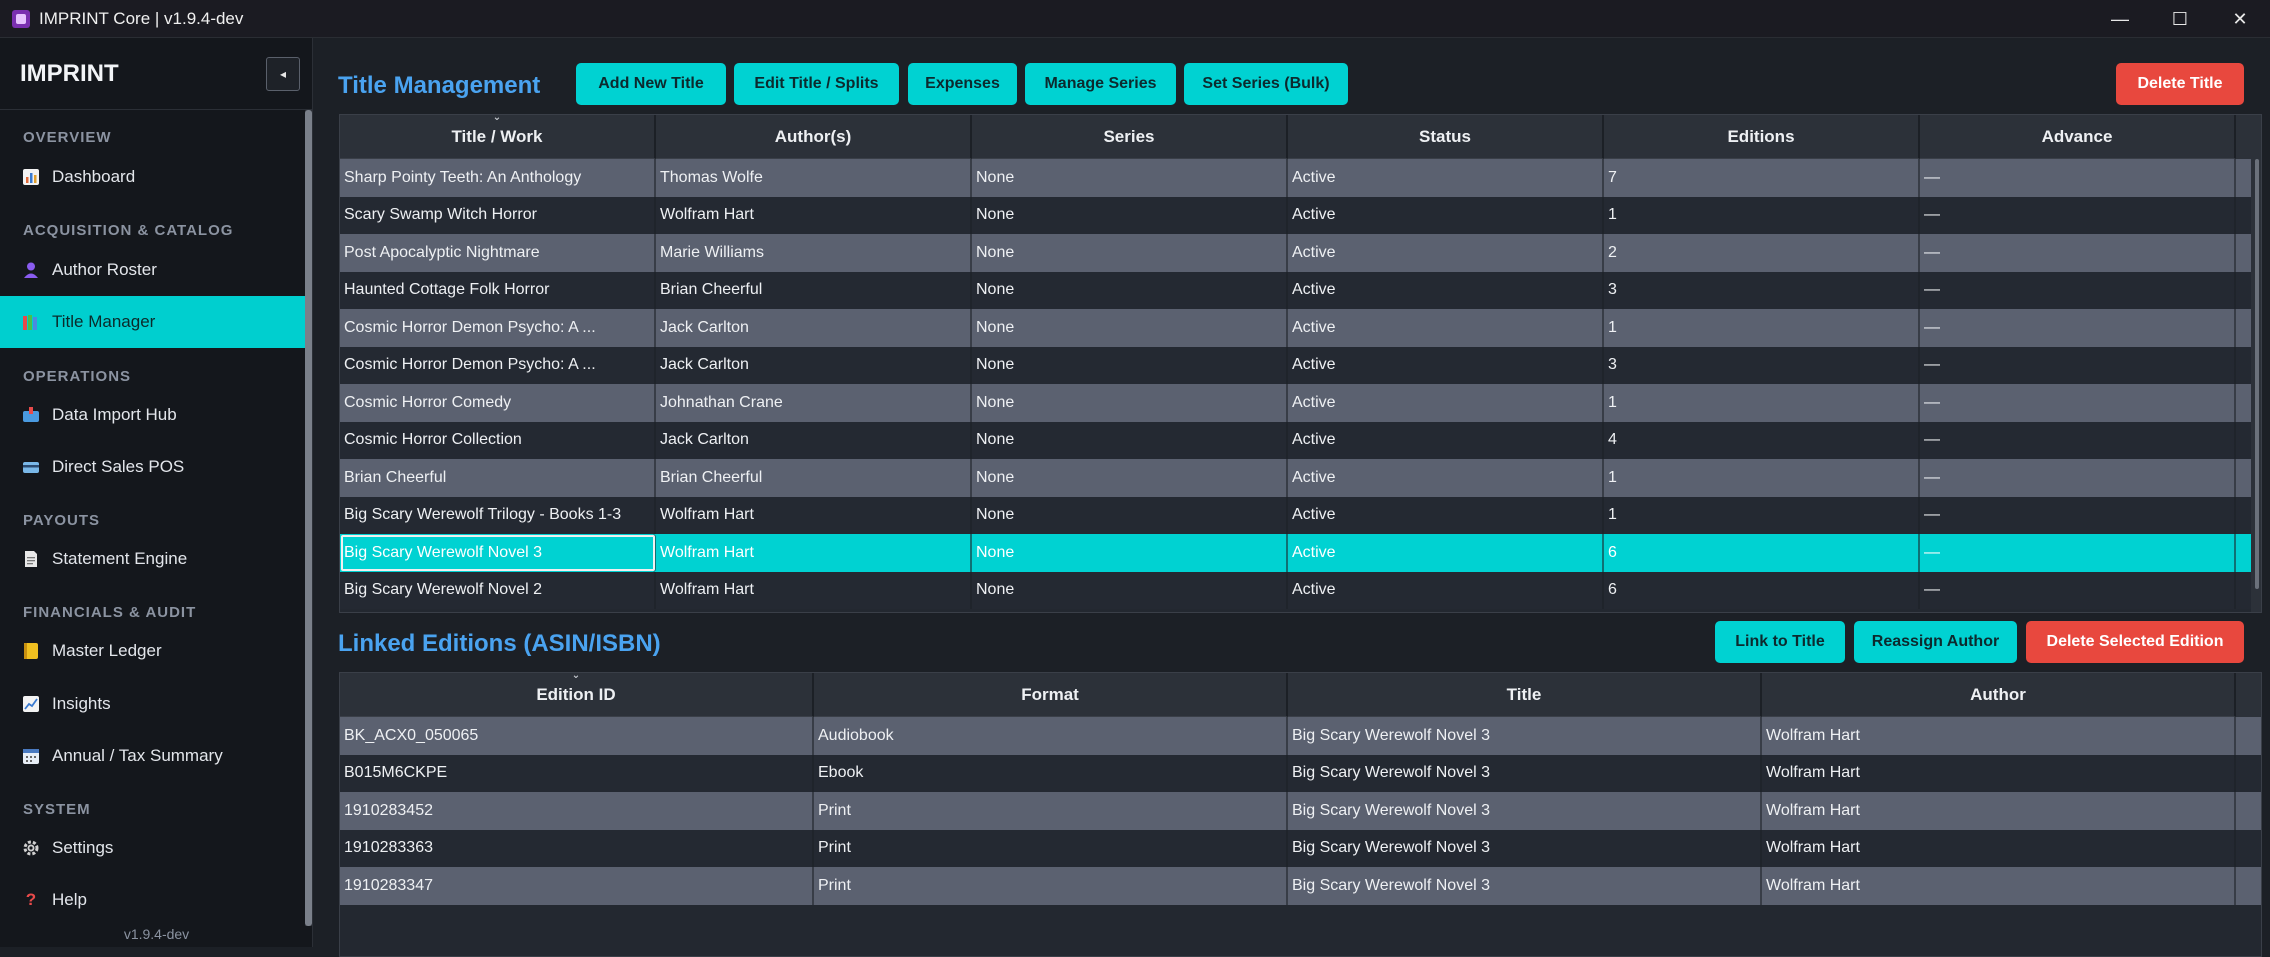 The width and height of the screenshot is (2270, 957). What do you see at coordinates (152, 270) in the screenshot?
I see `sidebar-item-author-roster: Author Roster` at bounding box center [152, 270].